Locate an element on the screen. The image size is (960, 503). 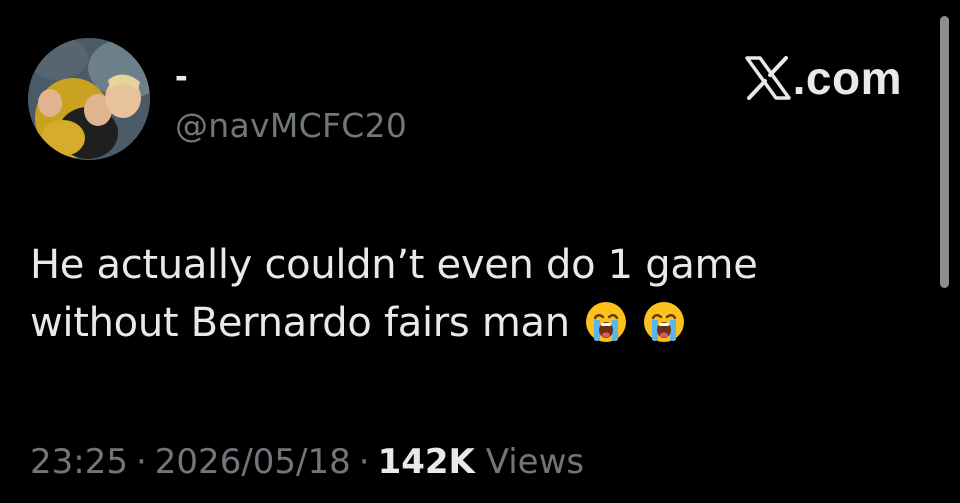
user-handle: @navMCFC20 is located at coordinates (291, 126).